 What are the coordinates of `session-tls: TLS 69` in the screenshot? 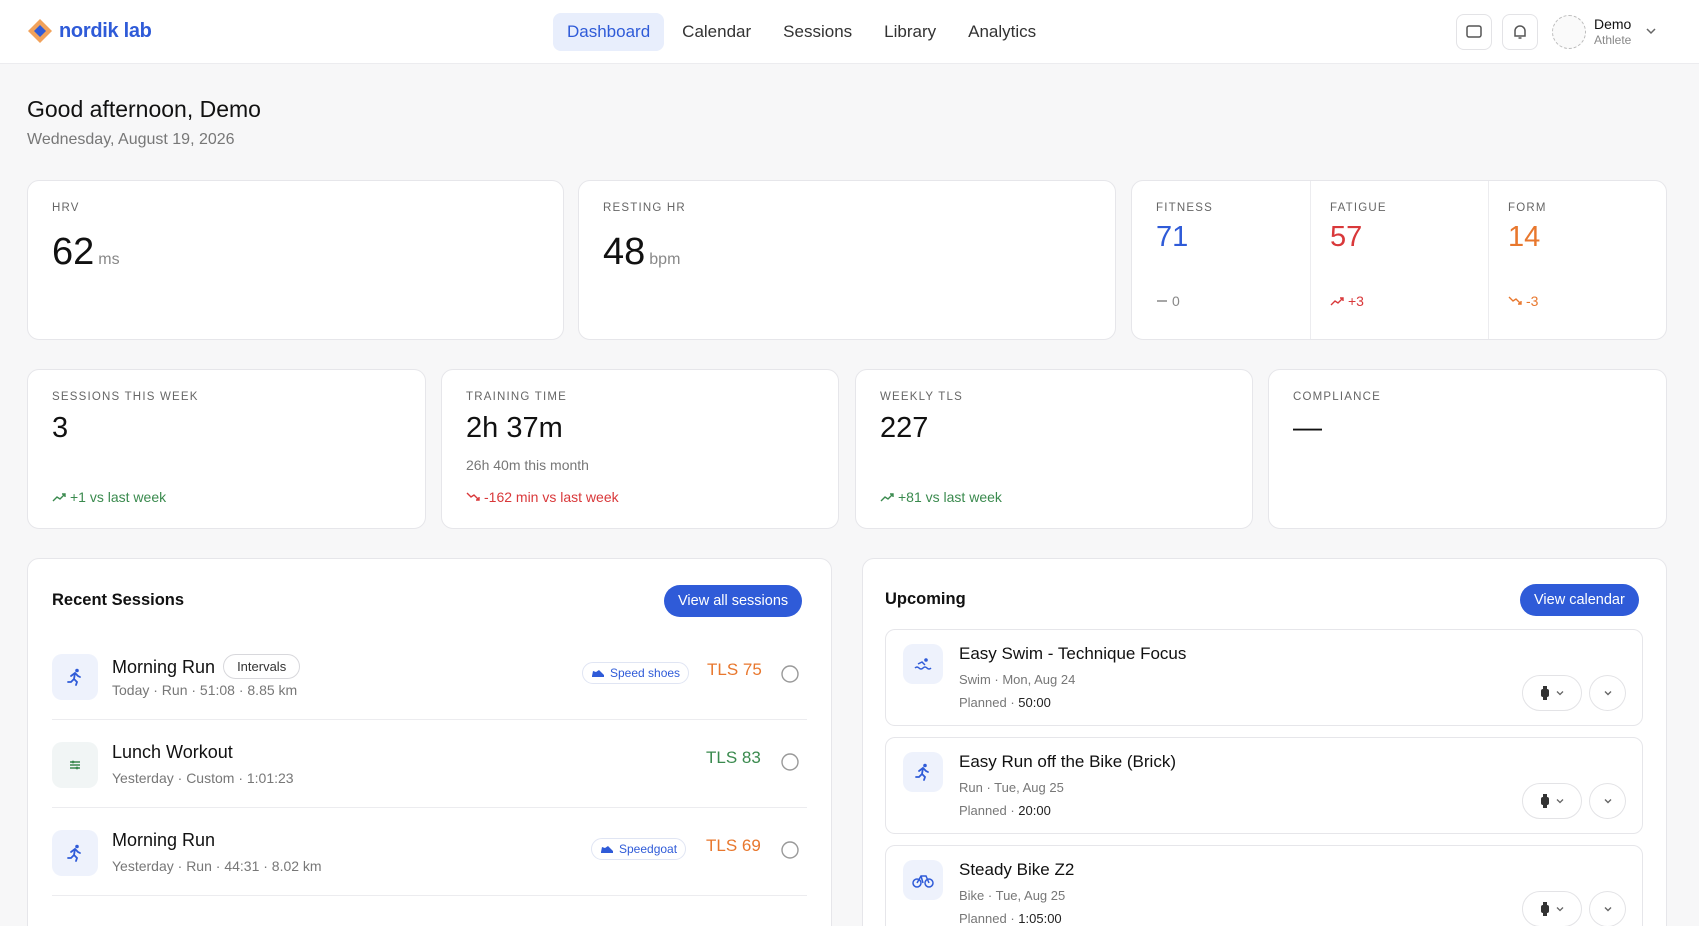 It's located at (733, 845).